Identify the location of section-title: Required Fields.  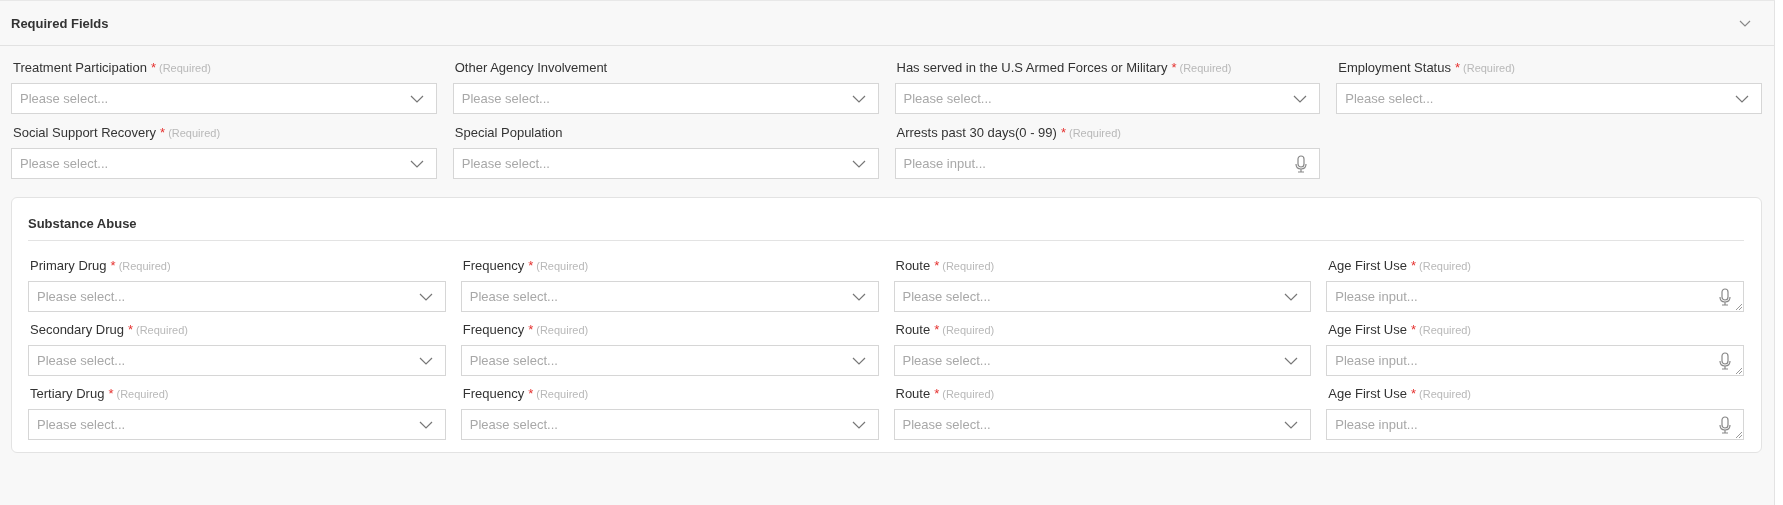
(60, 23).